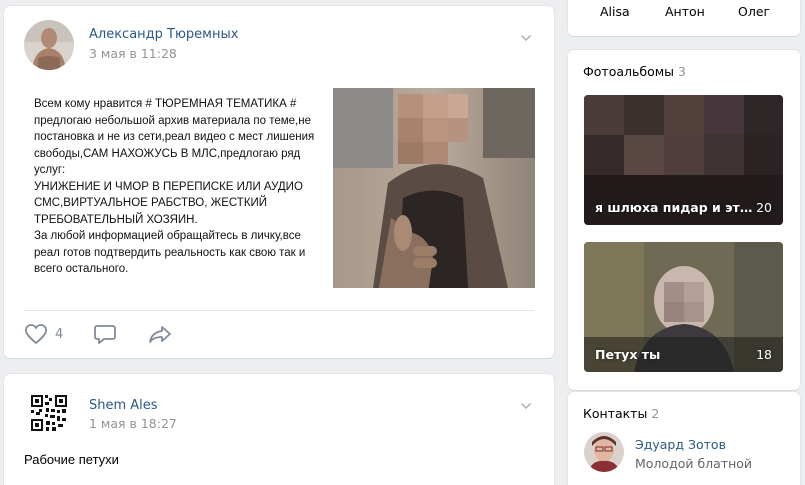 This screenshot has height=485, width=805. I want to click on album-item: Петух ты 18, so click(683, 307).